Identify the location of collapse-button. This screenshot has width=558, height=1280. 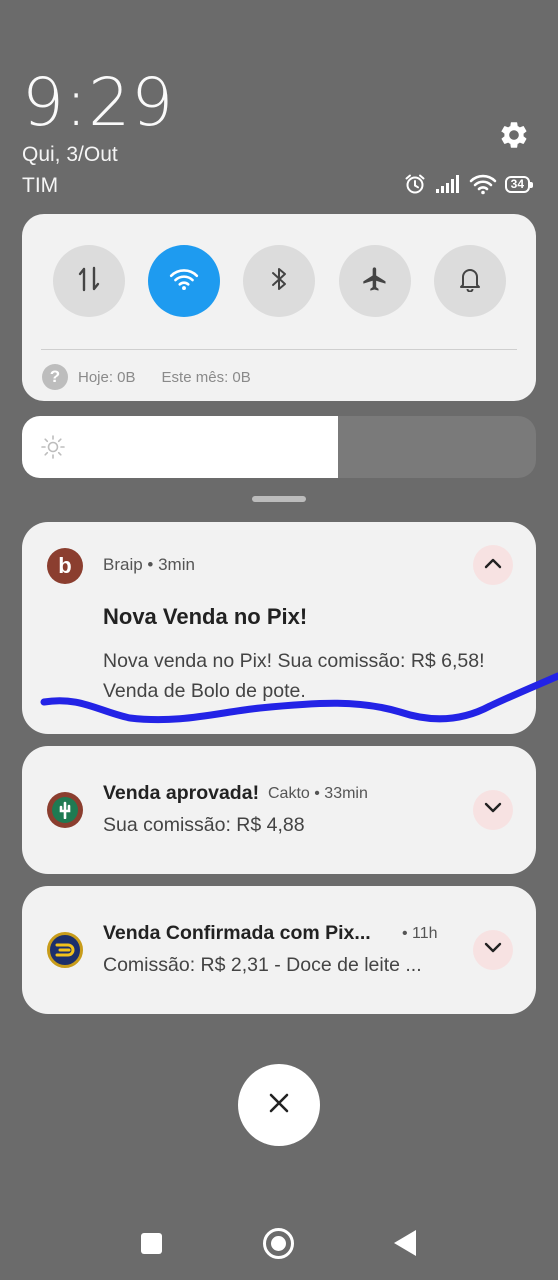
(493, 565).